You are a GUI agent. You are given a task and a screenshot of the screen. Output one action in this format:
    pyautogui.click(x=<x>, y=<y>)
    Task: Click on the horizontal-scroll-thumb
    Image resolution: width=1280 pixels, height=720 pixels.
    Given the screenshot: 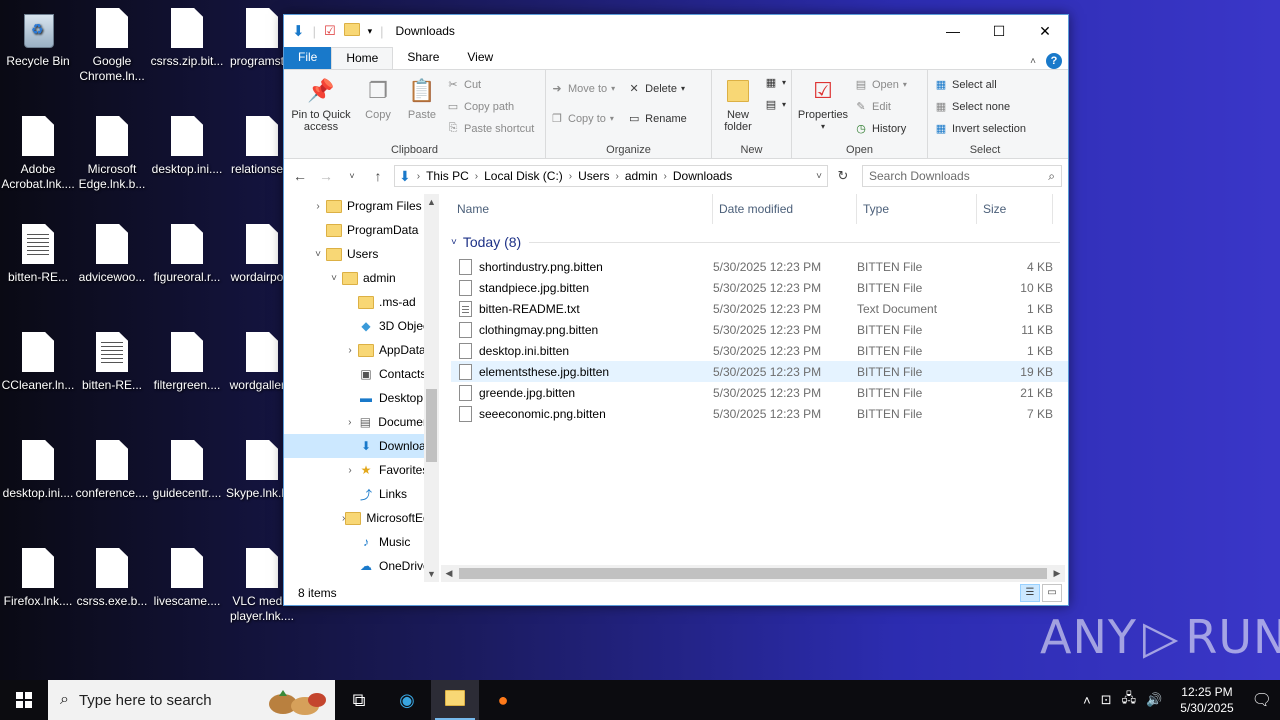 What is the action you would take?
    pyautogui.click(x=753, y=573)
    